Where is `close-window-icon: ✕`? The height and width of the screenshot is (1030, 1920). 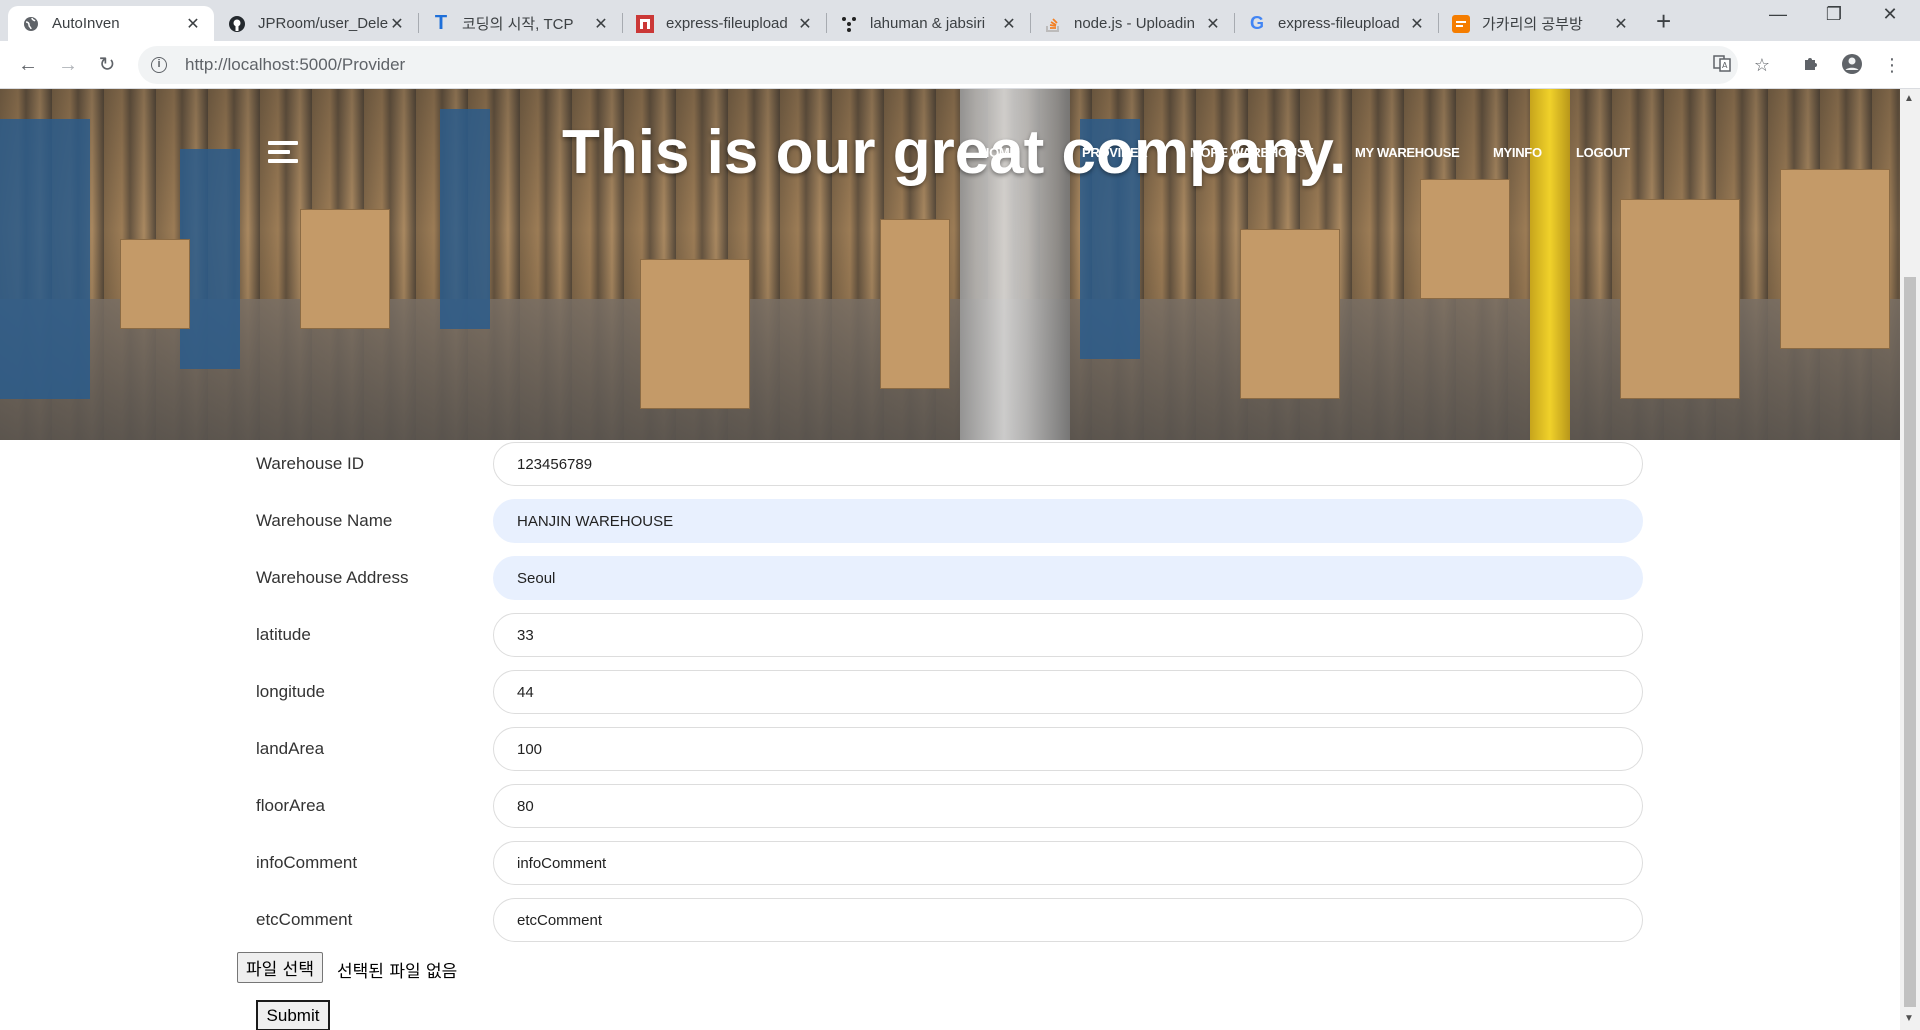 close-window-icon: ✕ is located at coordinates (1890, 14).